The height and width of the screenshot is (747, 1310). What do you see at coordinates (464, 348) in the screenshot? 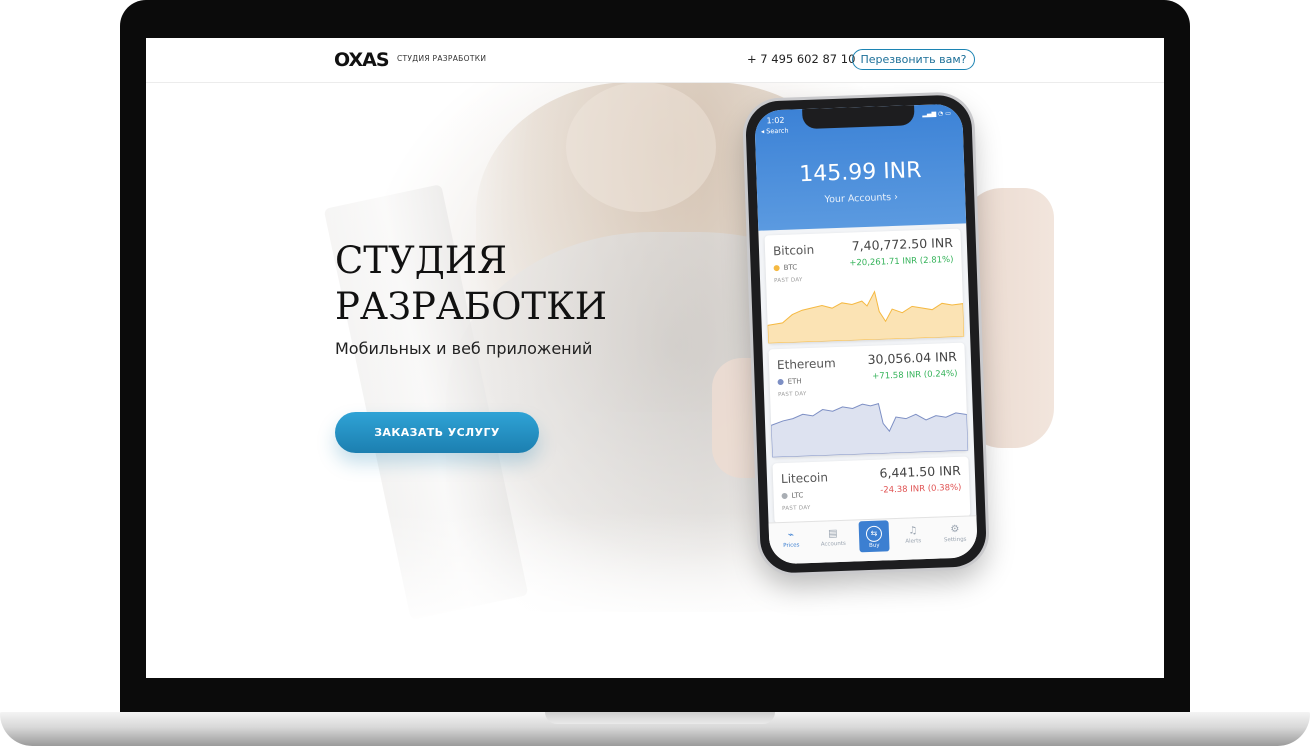
I see `hero-subtitle: Мобильных и веб приложений` at bounding box center [464, 348].